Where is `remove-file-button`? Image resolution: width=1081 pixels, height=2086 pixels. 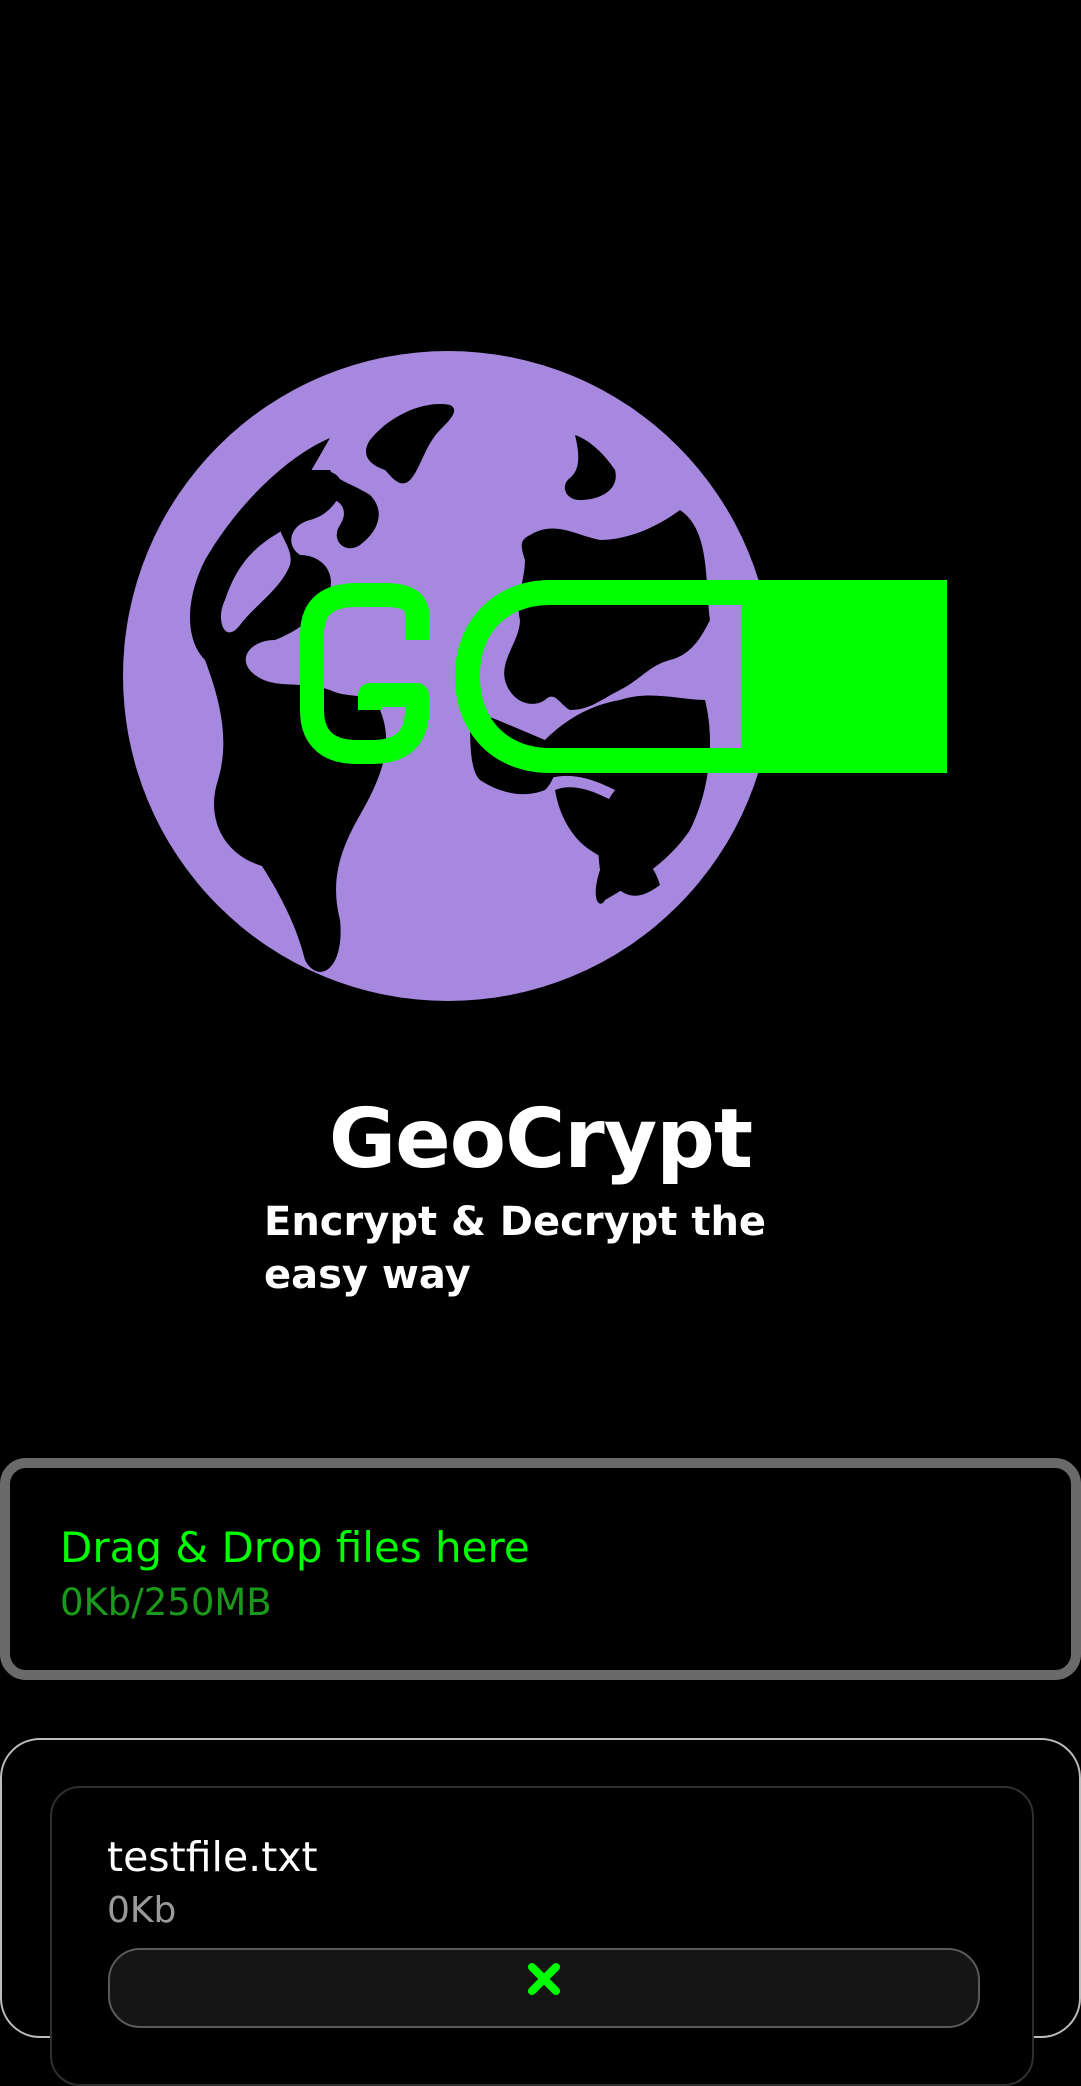
remove-file-button is located at coordinates (544, 1988).